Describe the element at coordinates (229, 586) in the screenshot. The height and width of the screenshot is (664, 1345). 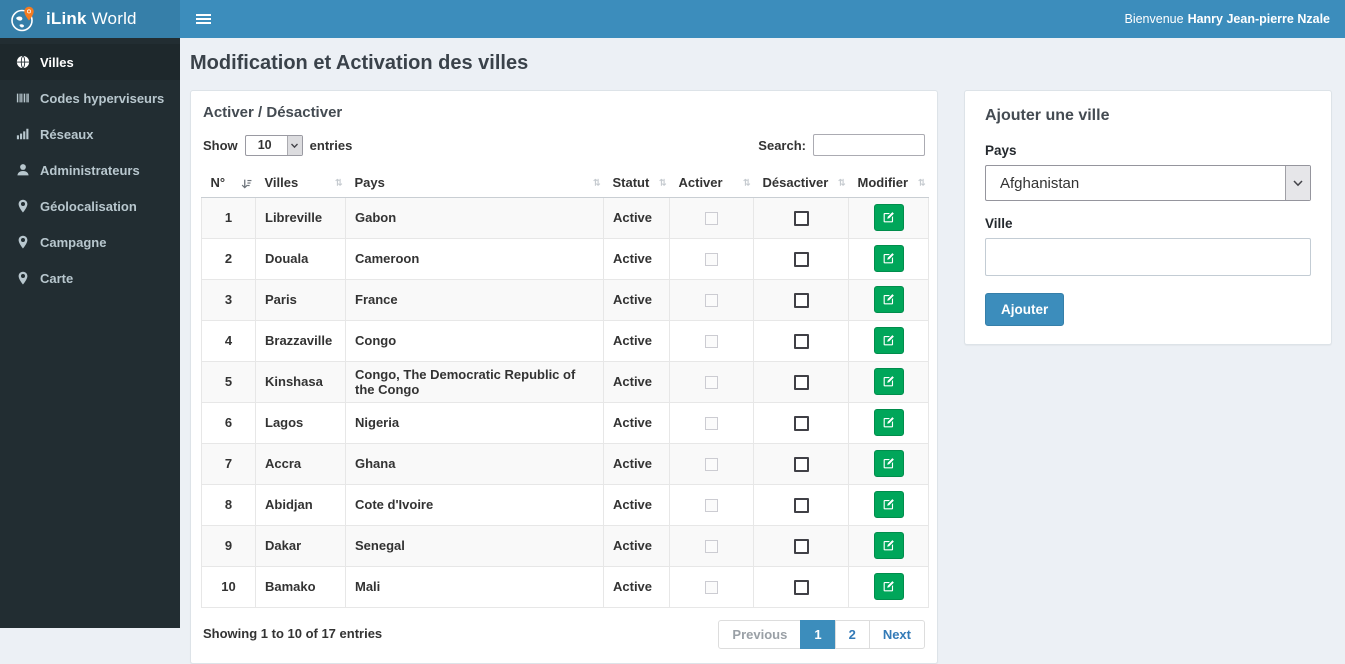
I see `row-number-cell: 10` at that location.